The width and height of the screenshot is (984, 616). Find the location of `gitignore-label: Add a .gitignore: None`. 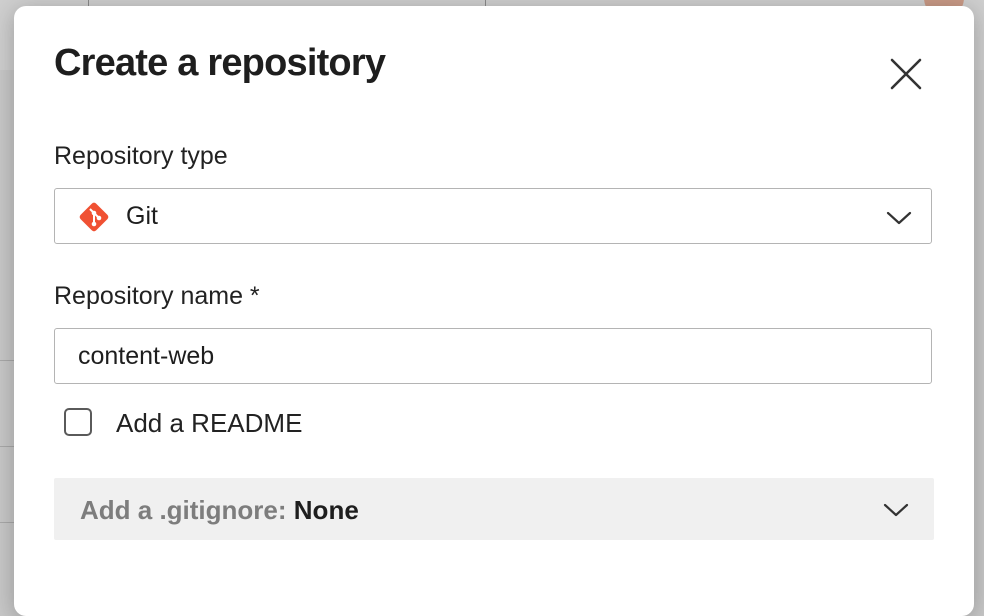

gitignore-label: Add a .gitignore: None is located at coordinates (219, 510).